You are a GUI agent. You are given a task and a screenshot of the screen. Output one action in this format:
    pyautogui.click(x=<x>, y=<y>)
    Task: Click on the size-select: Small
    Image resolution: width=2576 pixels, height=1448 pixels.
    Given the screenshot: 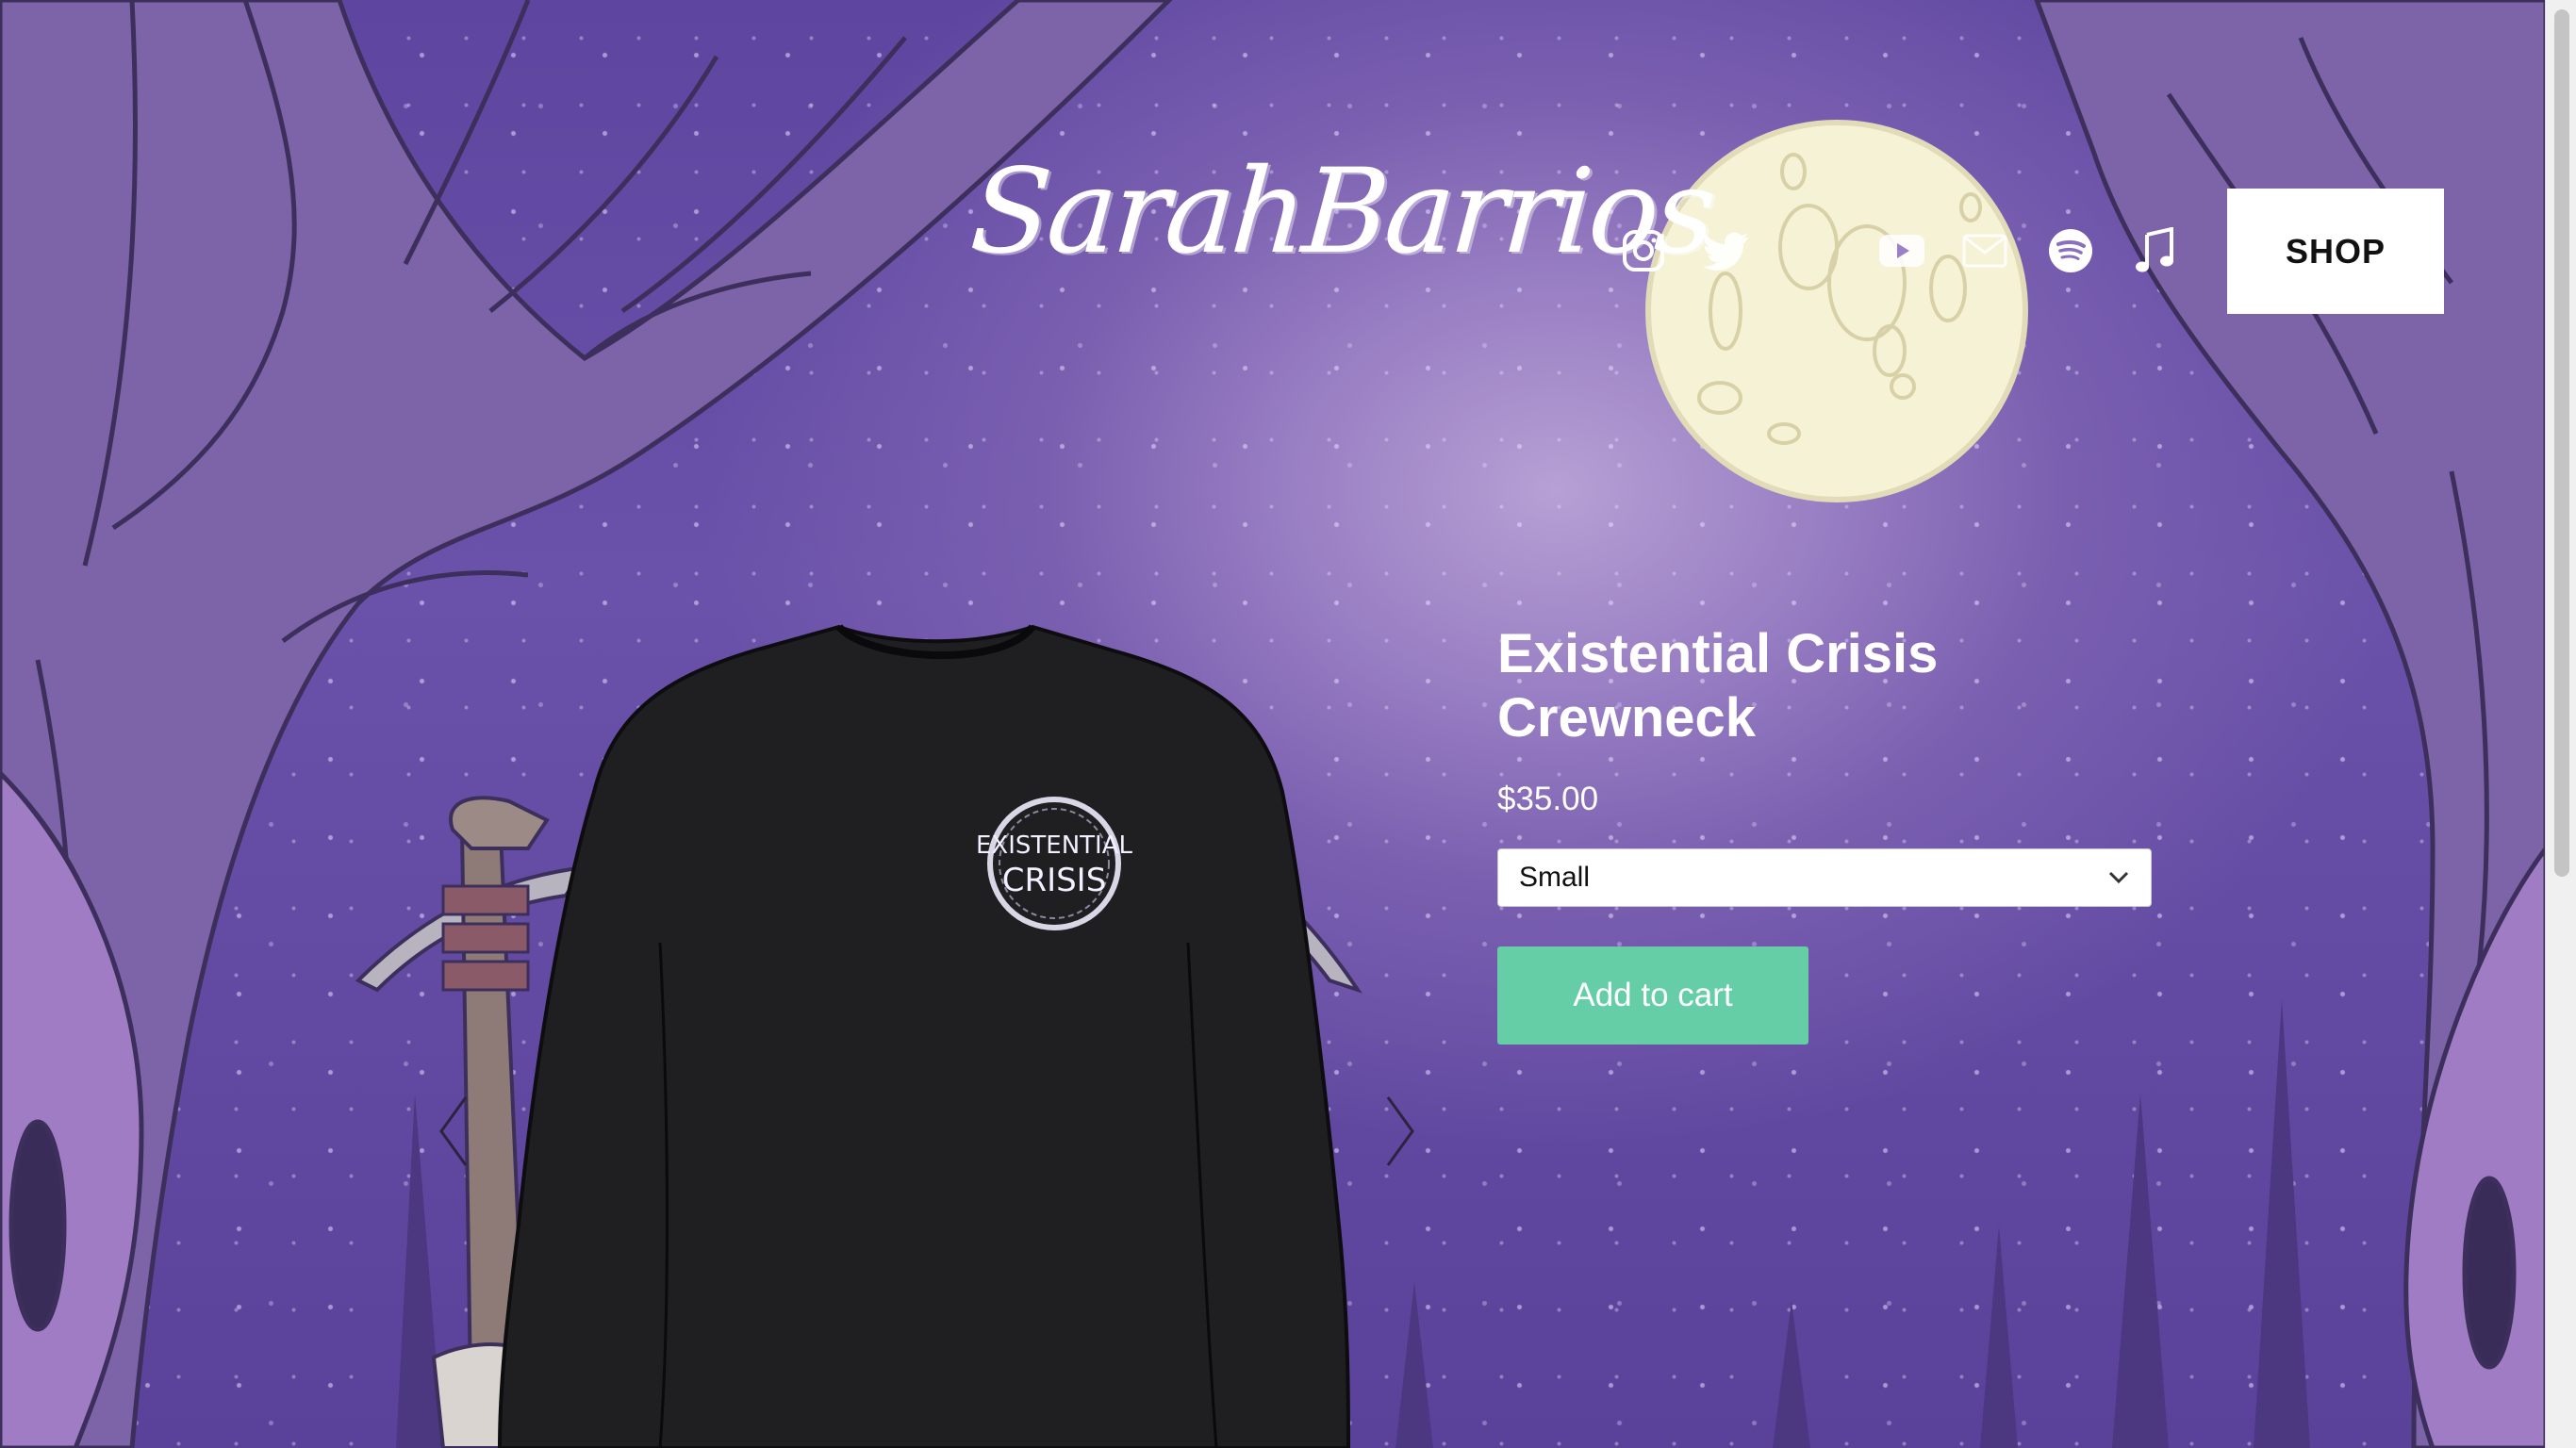 What is the action you would take?
    pyautogui.click(x=1824, y=877)
    